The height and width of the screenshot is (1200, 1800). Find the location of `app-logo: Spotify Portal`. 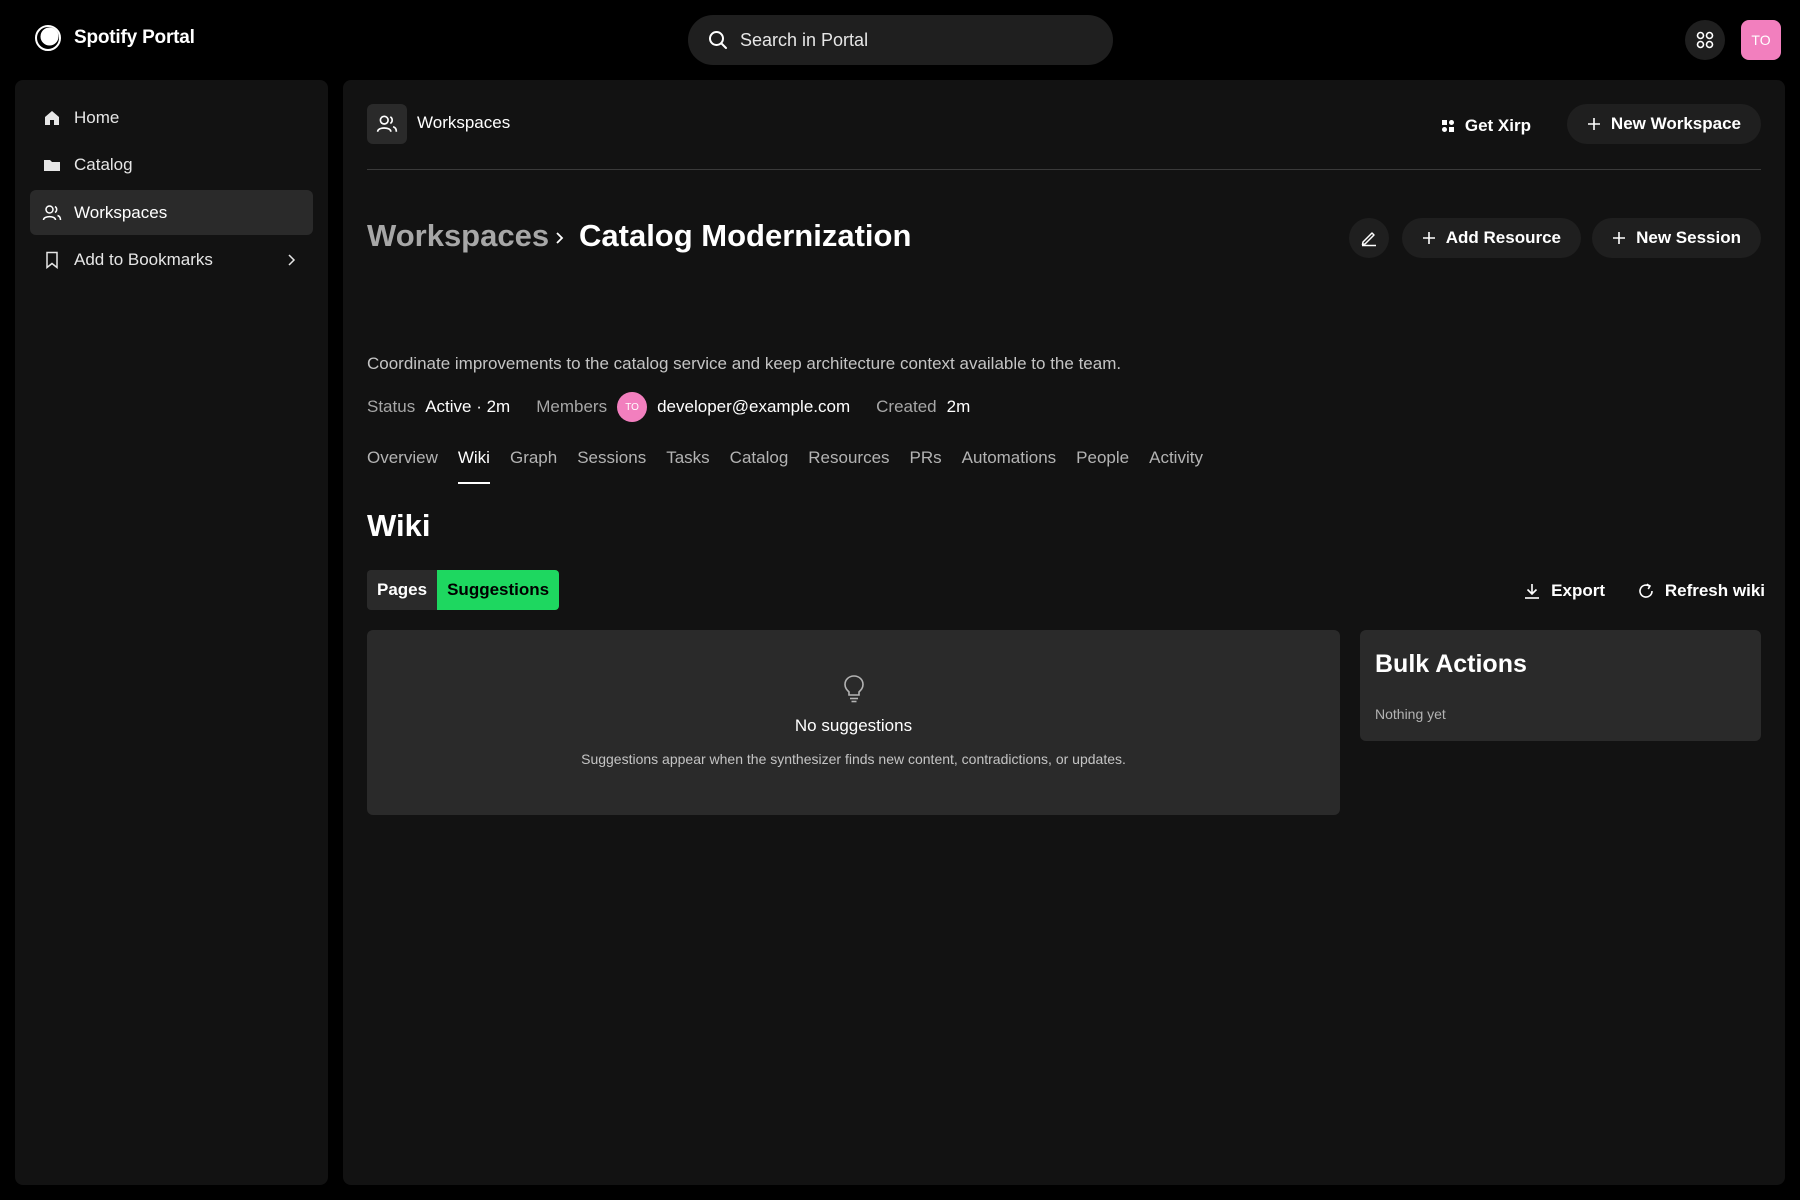

app-logo: Spotify Portal is located at coordinates (114, 38).